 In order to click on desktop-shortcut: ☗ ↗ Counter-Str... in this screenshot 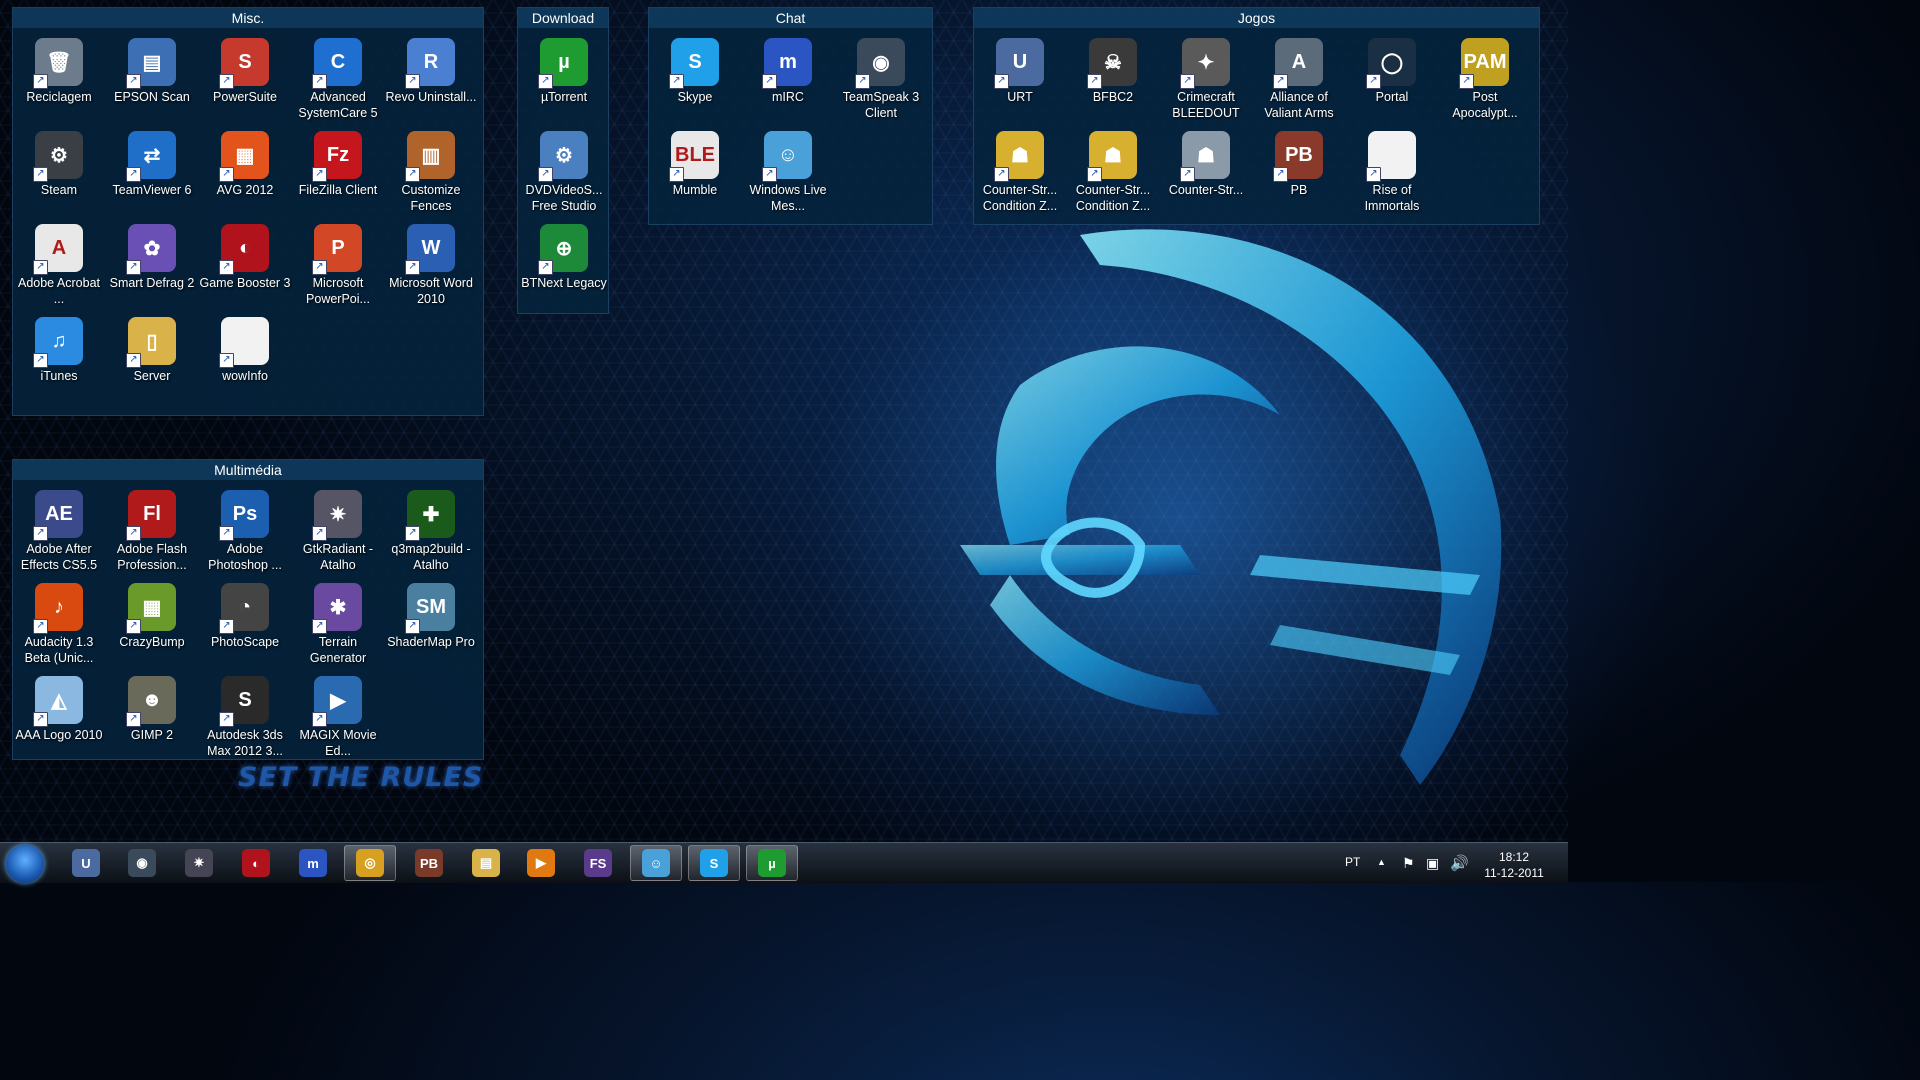, I will do `click(1206, 170)`.